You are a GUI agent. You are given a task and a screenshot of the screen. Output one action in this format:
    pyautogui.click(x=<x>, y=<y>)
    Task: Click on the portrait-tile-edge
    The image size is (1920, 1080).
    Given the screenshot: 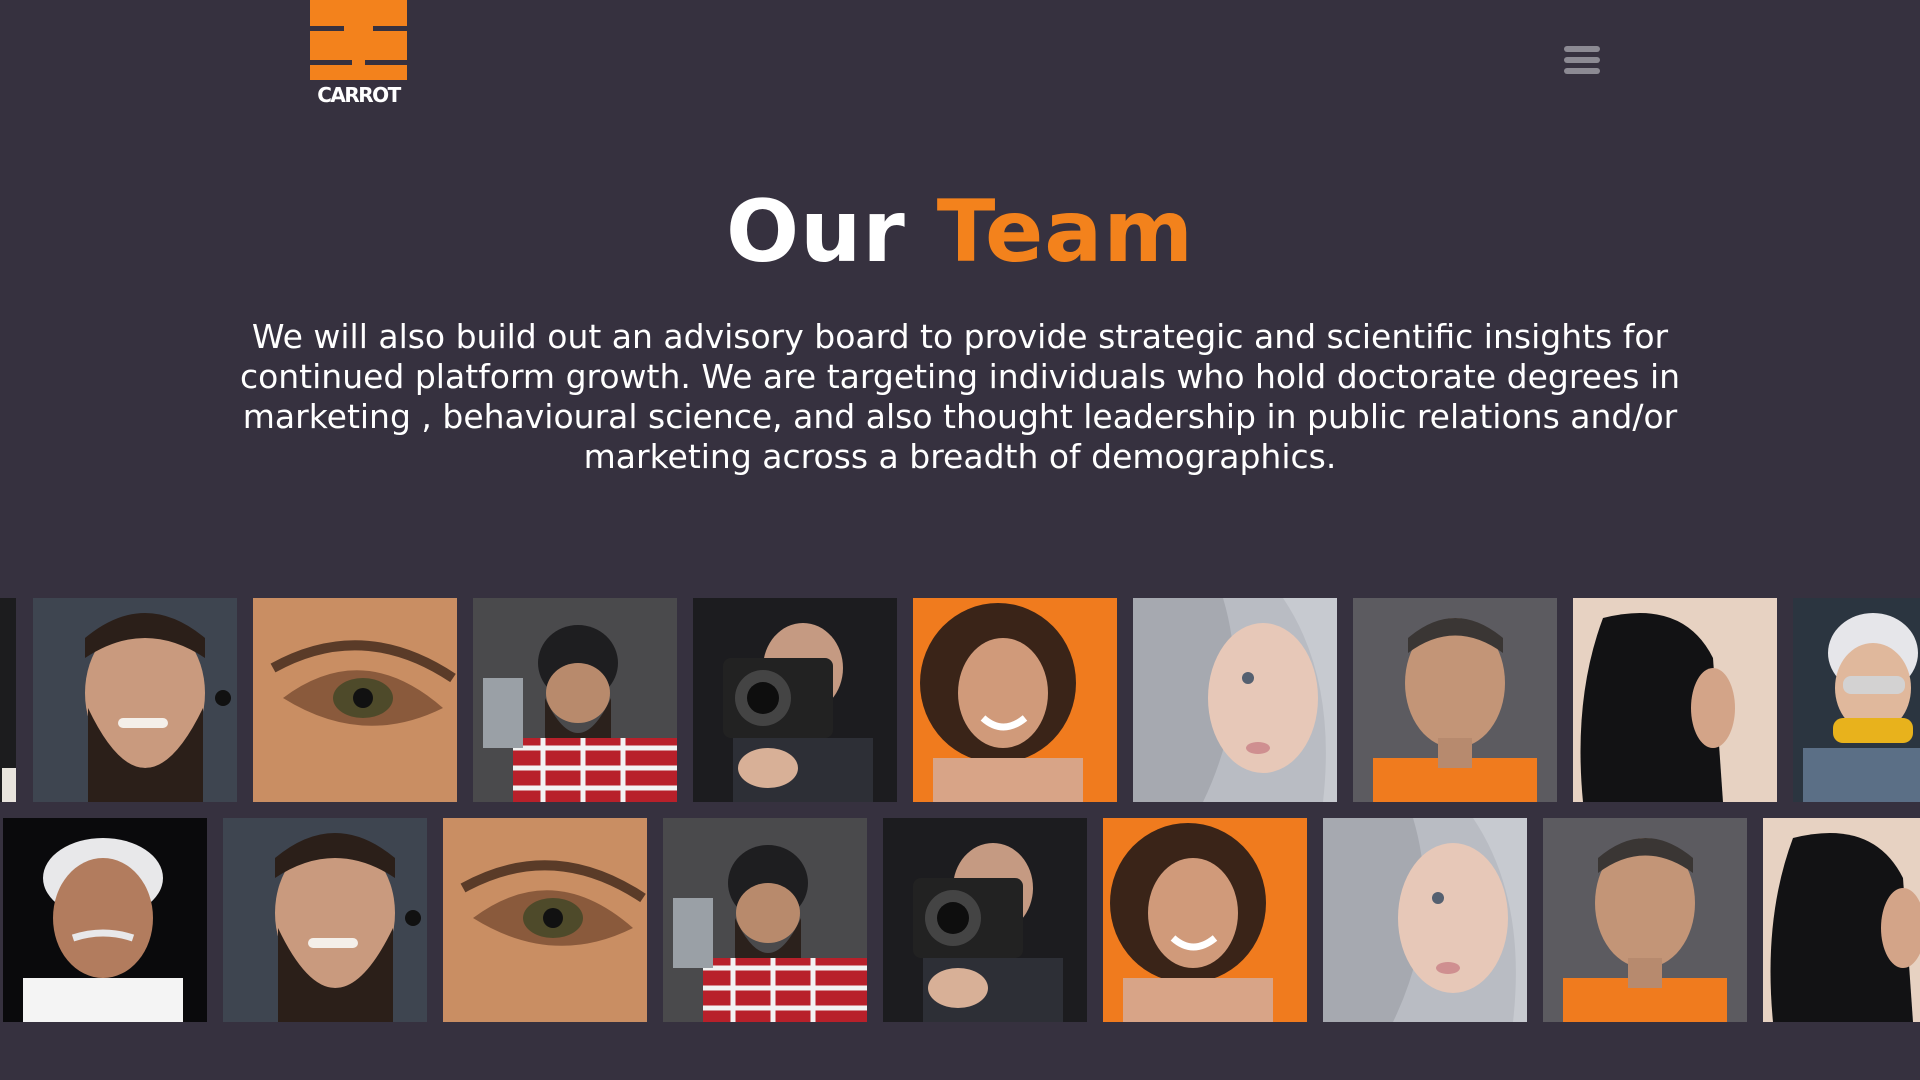 What is the action you would take?
    pyautogui.click(x=8, y=700)
    